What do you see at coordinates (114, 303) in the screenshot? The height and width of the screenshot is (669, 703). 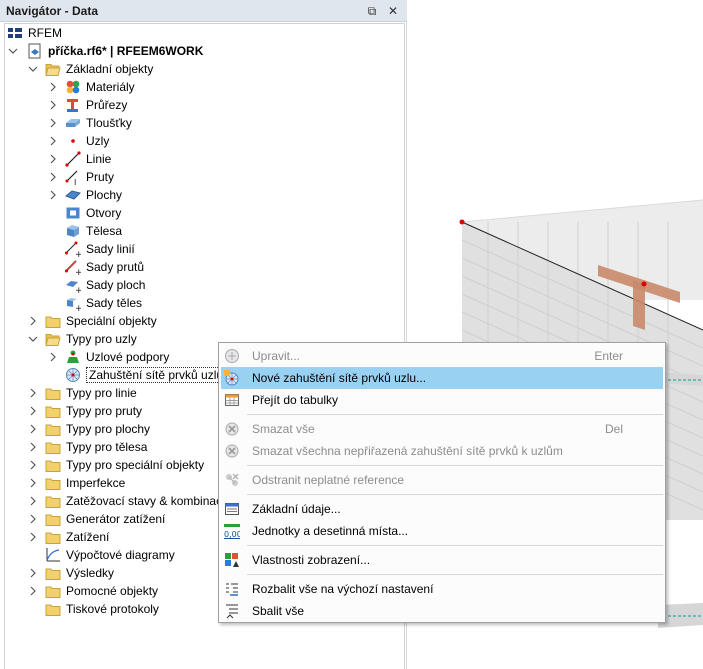 I see `tree-item-label: Sady těles` at bounding box center [114, 303].